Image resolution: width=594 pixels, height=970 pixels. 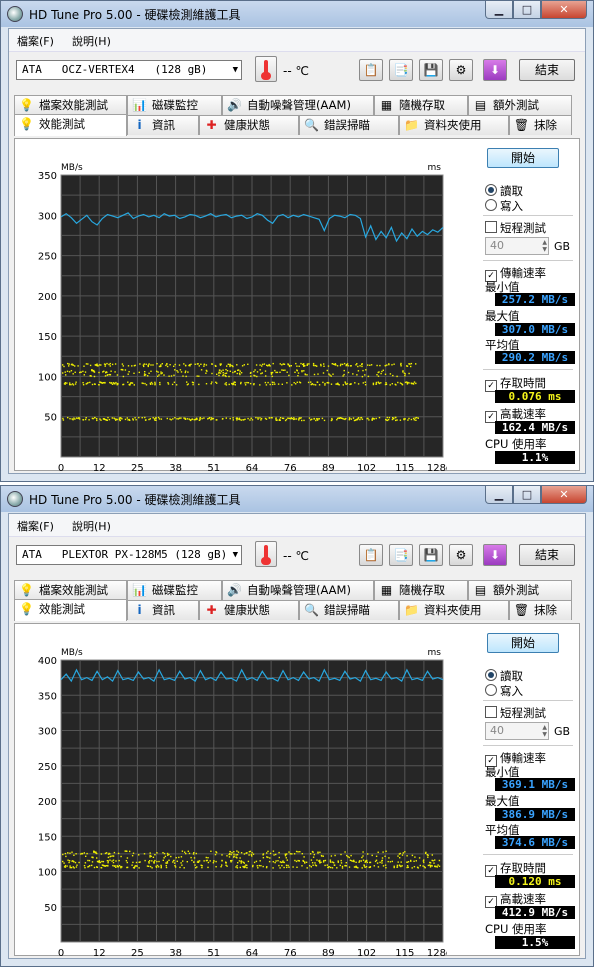 What do you see at coordinates (296, 71) in the screenshot?
I see `temperature-value: -- ℃` at bounding box center [296, 71].